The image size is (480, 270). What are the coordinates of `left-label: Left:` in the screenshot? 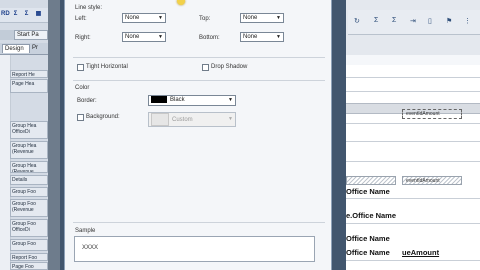 It's located at (81, 19).